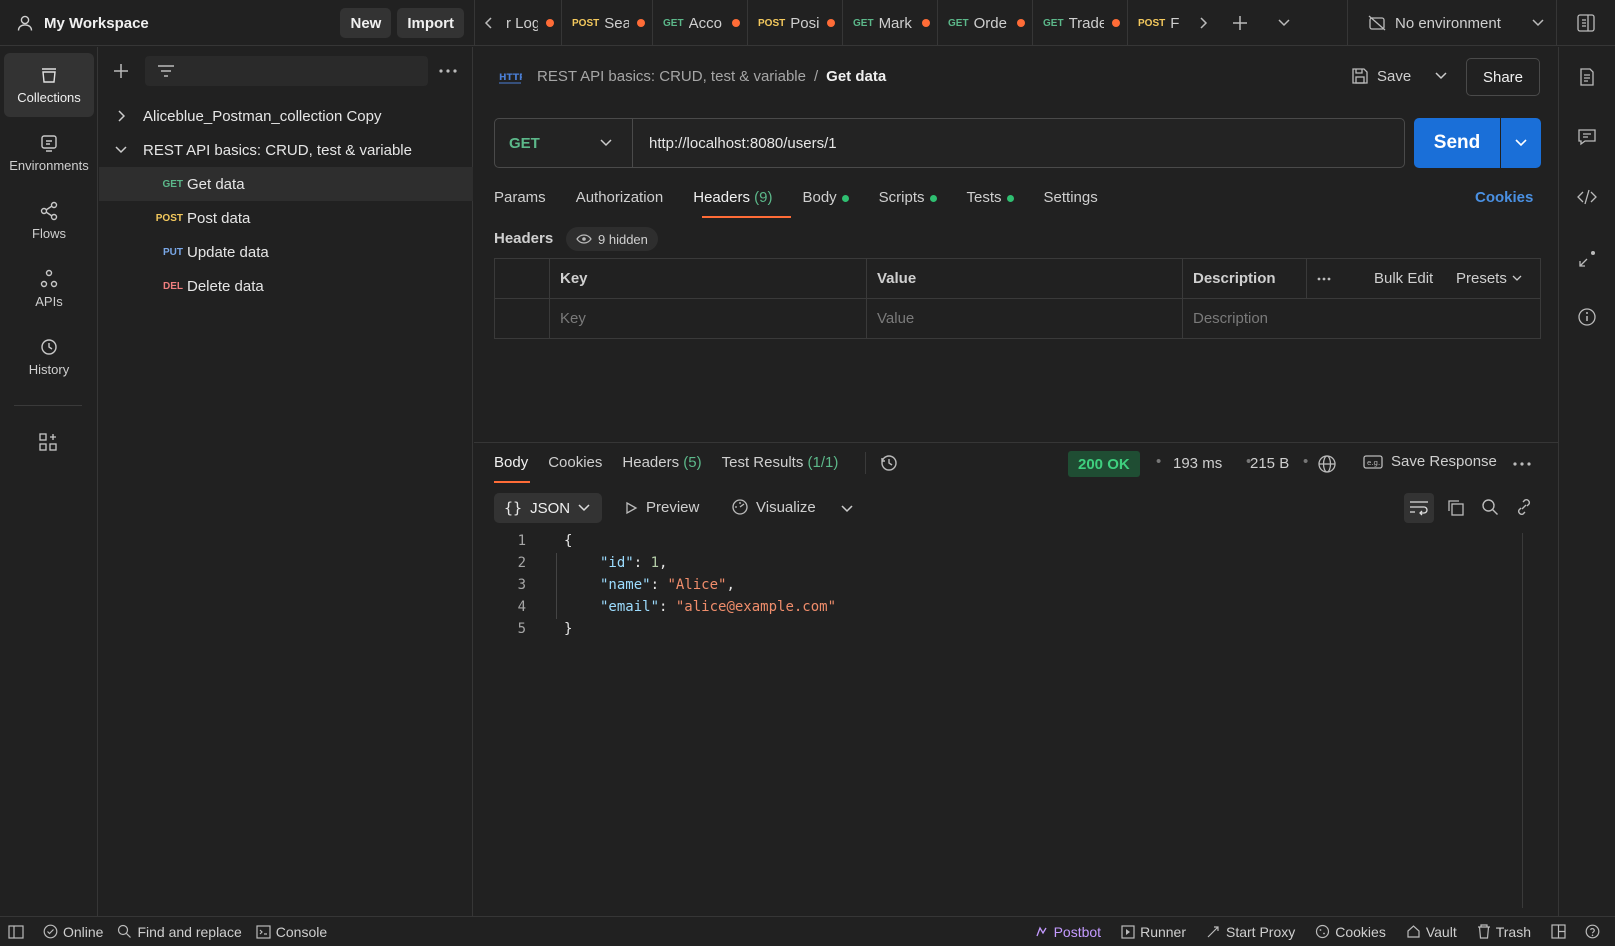 Image resolution: width=1615 pixels, height=946 pixels. What do you see at coordinates (1587, 77) in the screenshot?
I see `documentation-icon` at bounding box center [1587, 77].